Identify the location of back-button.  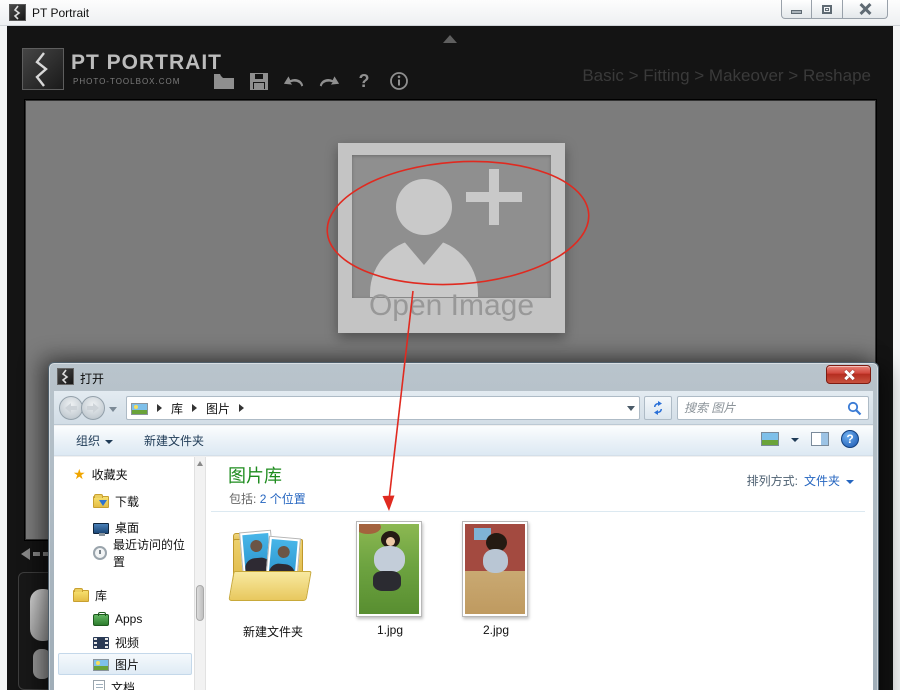
(71, 408).